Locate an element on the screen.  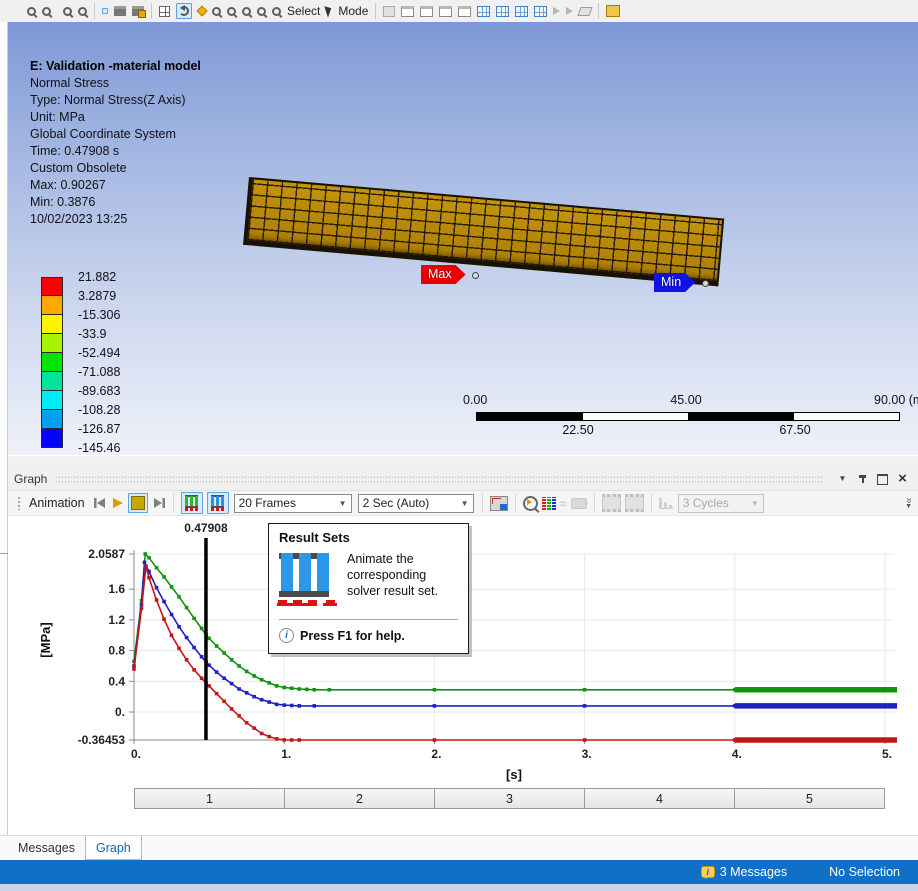
result-set-bar: 12345 is located at coordinates (509, 798).